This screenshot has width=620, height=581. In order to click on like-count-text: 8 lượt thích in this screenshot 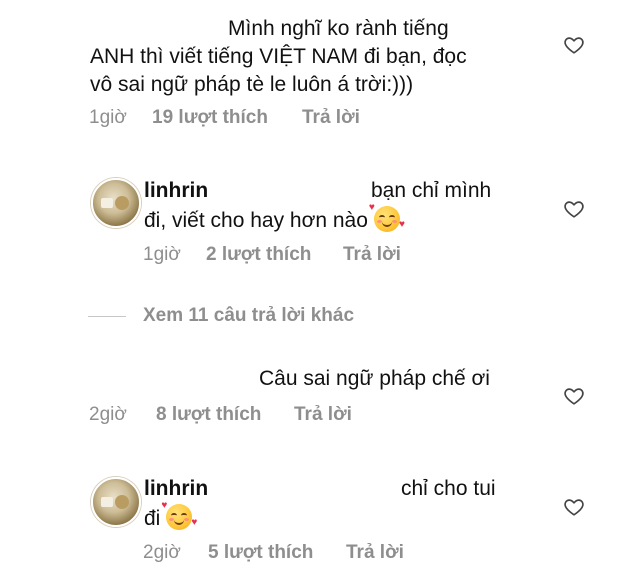, I will do `click(209, 414)`.